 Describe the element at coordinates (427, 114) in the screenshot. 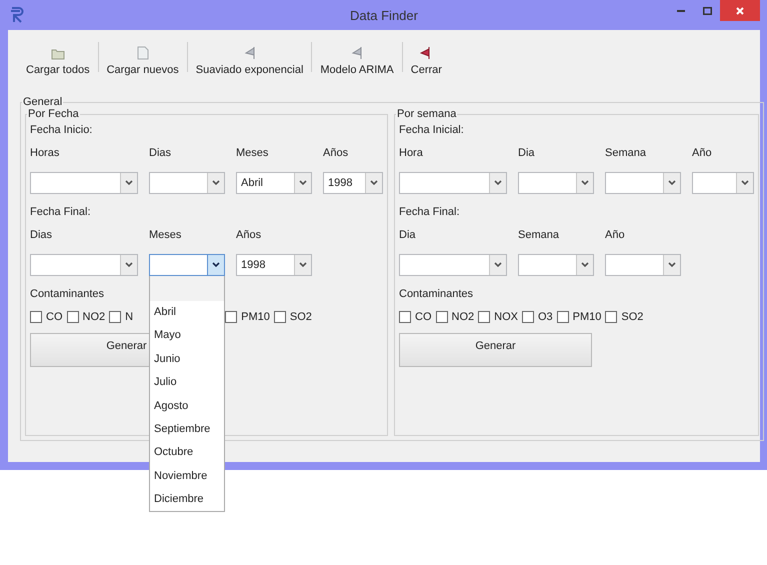

I see `group-title: Por semana` at that location.